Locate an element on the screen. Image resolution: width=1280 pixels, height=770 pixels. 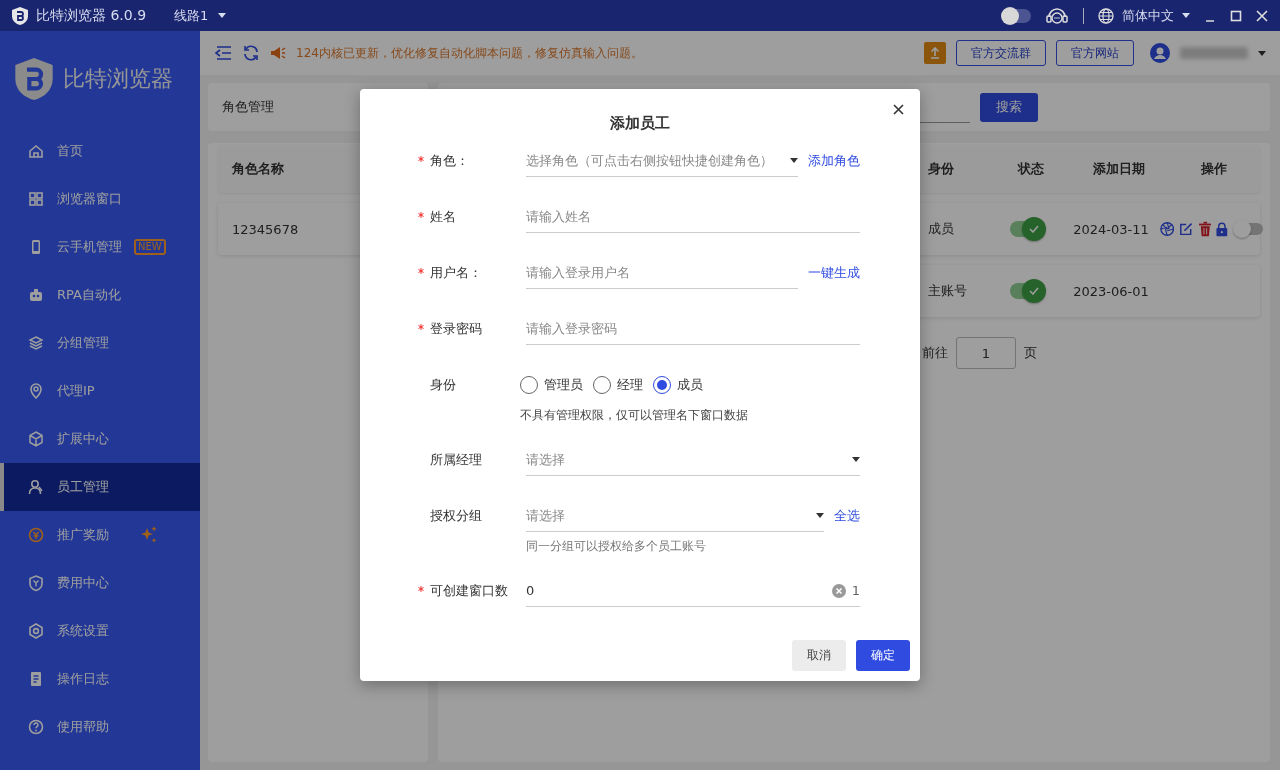
column-header: 身份 is located at coordinates (941, 169).